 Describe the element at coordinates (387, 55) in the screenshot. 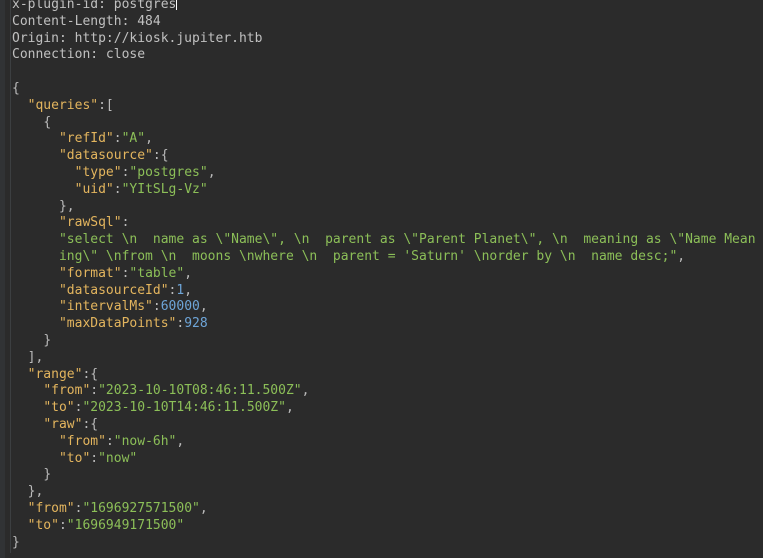

I see `editor-line: Connection: close` at that location.